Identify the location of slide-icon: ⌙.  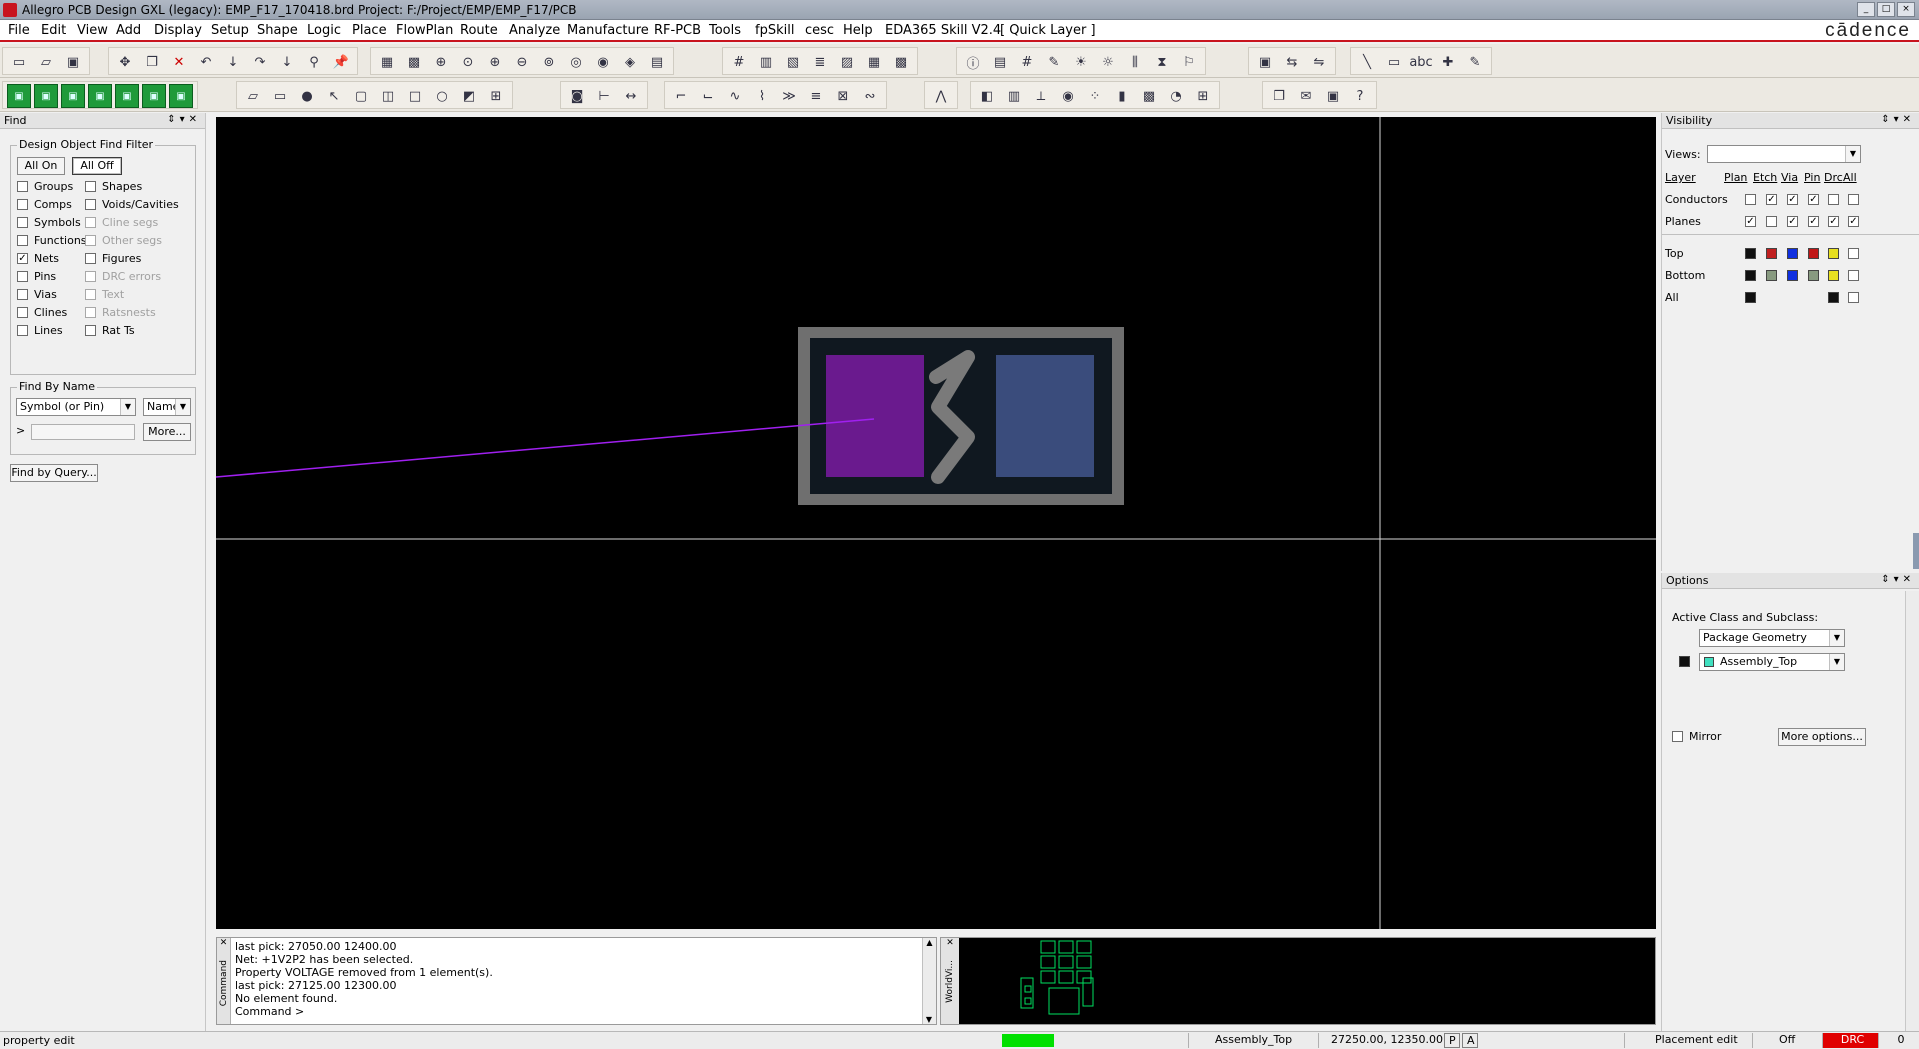
(708, 96).